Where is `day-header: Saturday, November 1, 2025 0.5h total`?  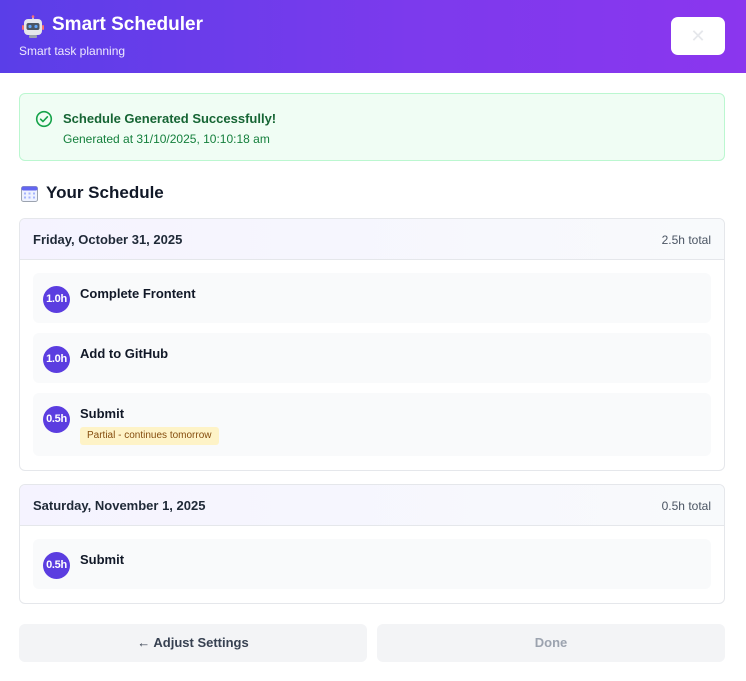
day-header: Saturday, November 1, 2025 0.5h total is located at coordinates (372, 505).